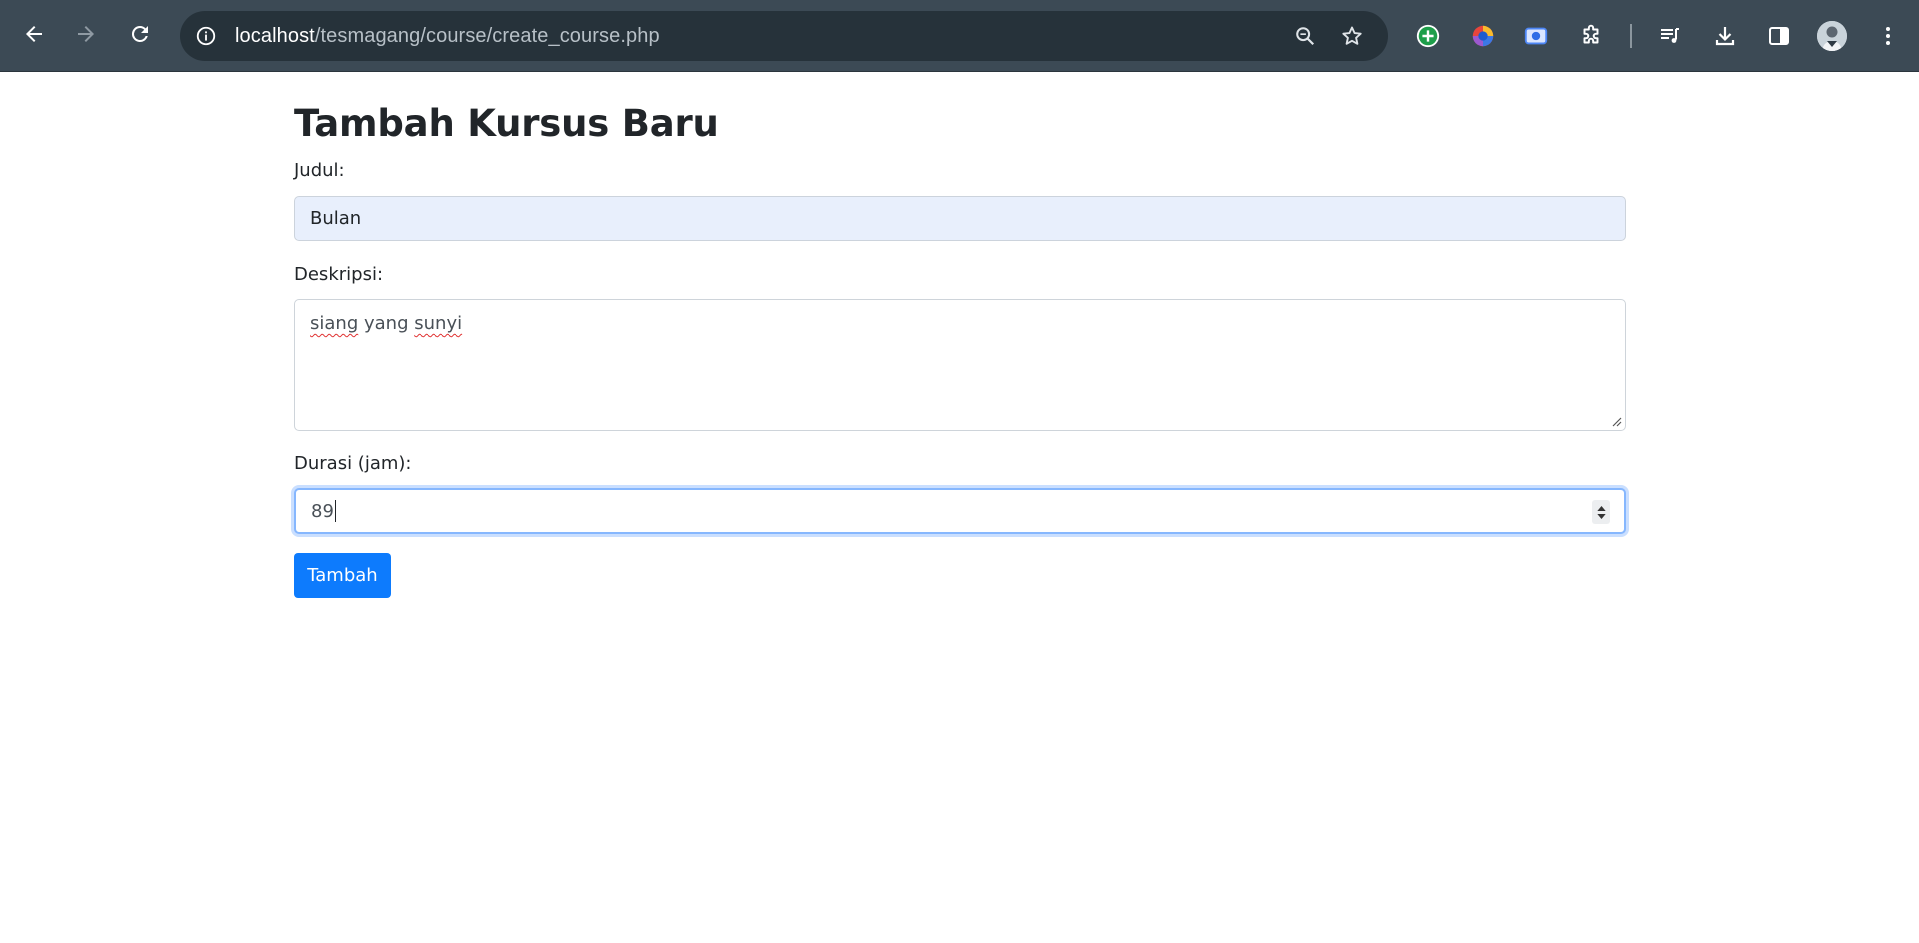  Describe the element at coordinates (206, 36) in the screenshot. I see `info-icon` at that location.